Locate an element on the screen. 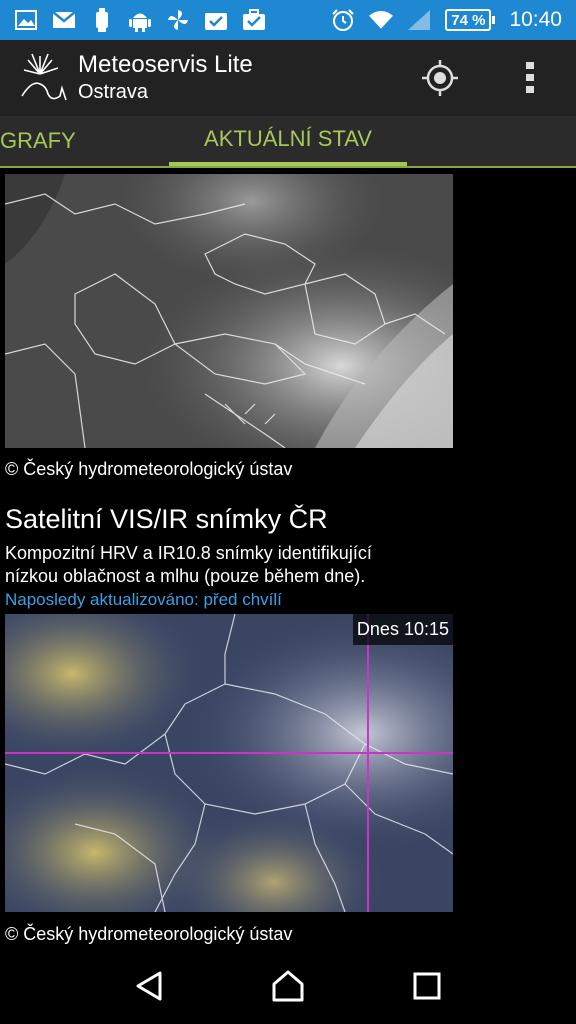 The height and width of the screenshot is (1024, 576). tab-bar: GRAFY AKTUÁLNÍ STAV is located at coordinates (288, 142).